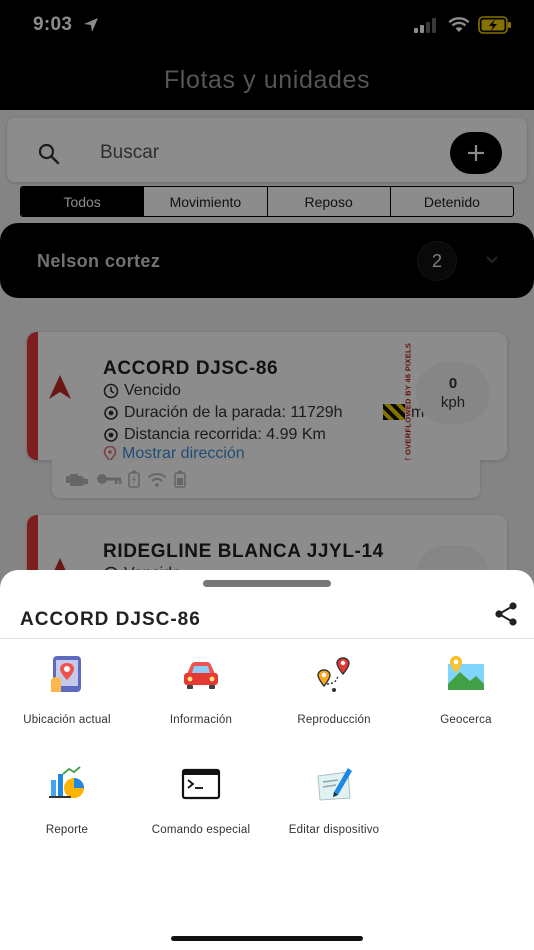  What do you see at coordinates (466, 673) in the screenshot?
I see `geofence-map-icon` at bounding box center [466, 673].